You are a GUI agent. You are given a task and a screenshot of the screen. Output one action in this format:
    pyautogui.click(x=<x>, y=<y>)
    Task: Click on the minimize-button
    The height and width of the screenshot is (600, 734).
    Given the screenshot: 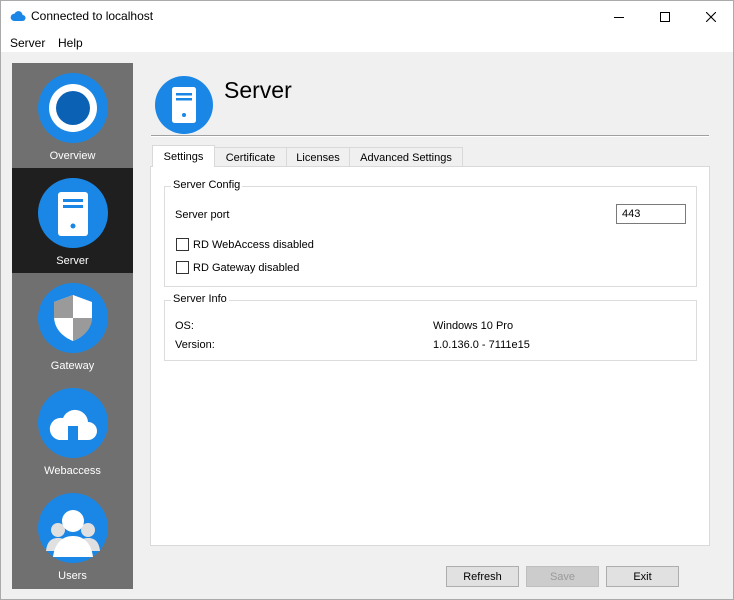 What is the action you would take?
    pyautogui.click(x=619, y=16)
    